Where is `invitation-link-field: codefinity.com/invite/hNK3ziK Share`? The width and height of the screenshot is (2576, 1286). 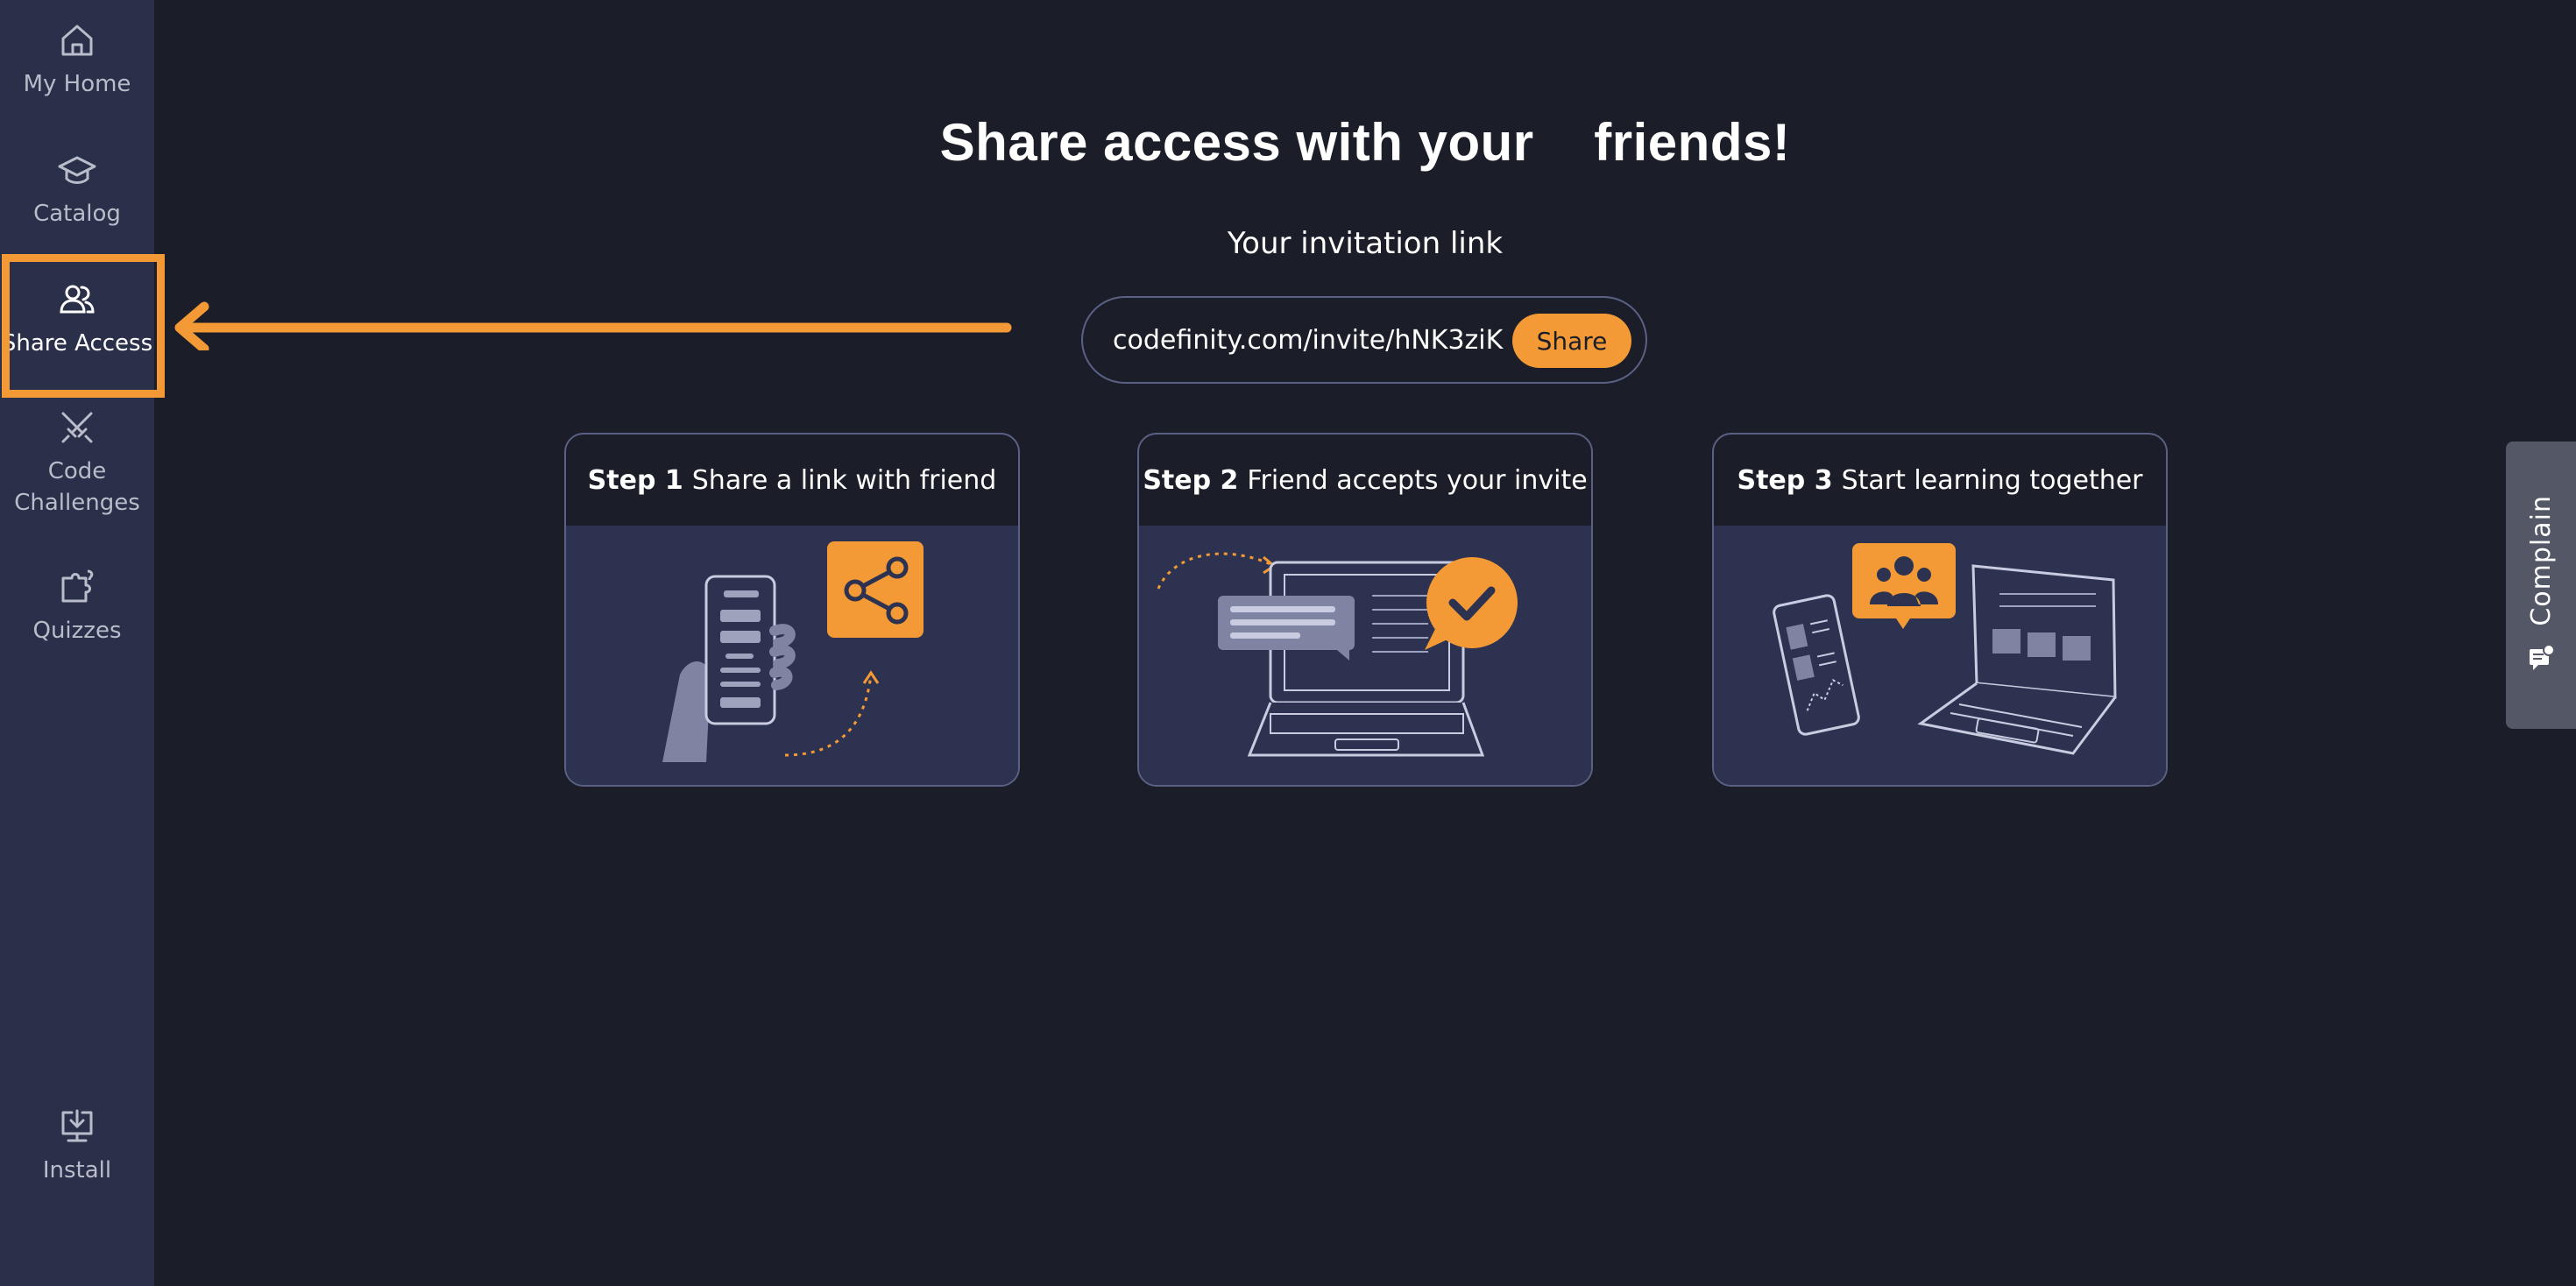 invitation-link-field: codefinity.com/invite/hNK3ziK Share is located at coordinates (1364, 340).